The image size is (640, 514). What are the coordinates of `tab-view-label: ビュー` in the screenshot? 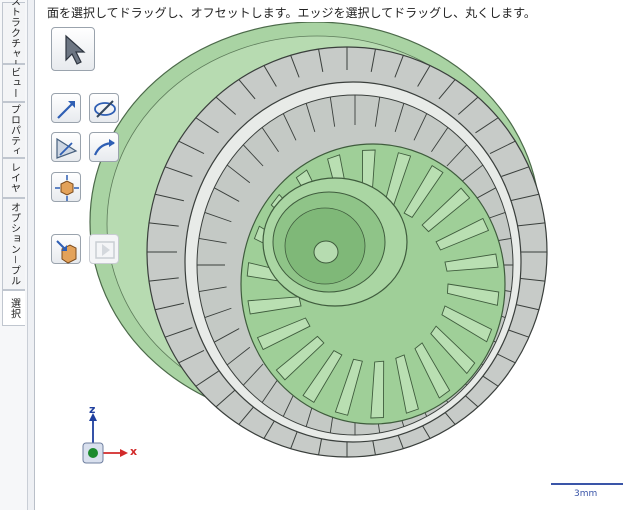 It's located at (14, 83).